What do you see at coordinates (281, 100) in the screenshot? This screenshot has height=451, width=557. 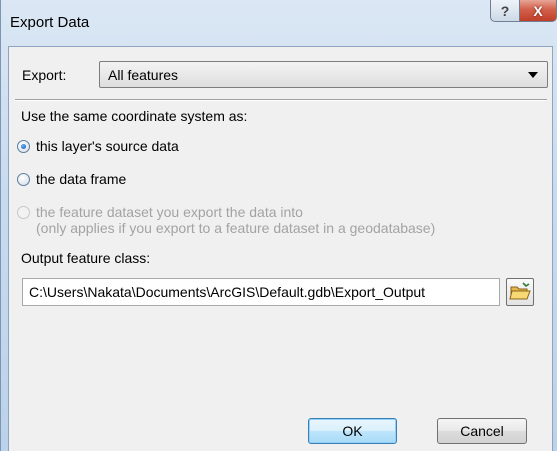 I see `divider` at bounding box center [281, 100].